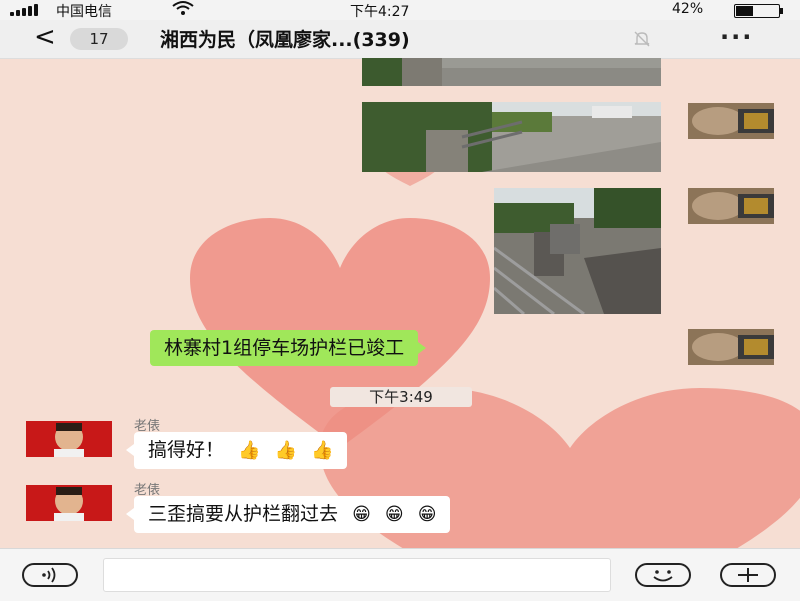 The image size is (800, 601). I want to click on more-options-button: ···, so click(736, 37).